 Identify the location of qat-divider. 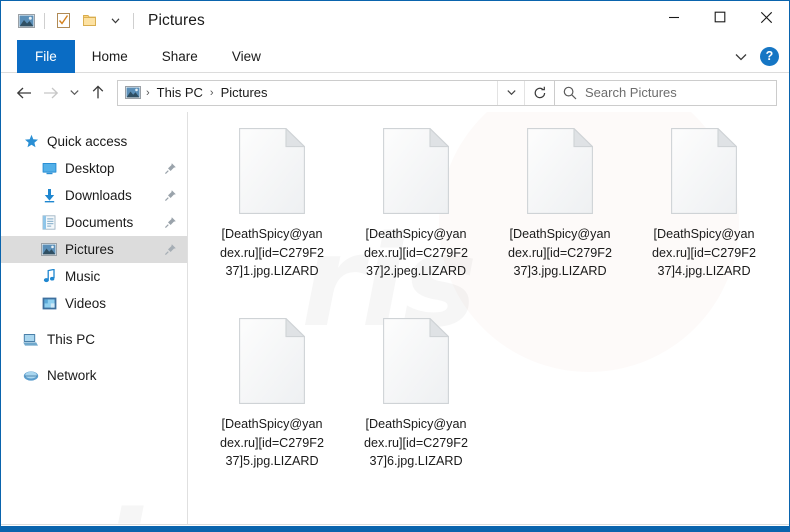
(44, 20).